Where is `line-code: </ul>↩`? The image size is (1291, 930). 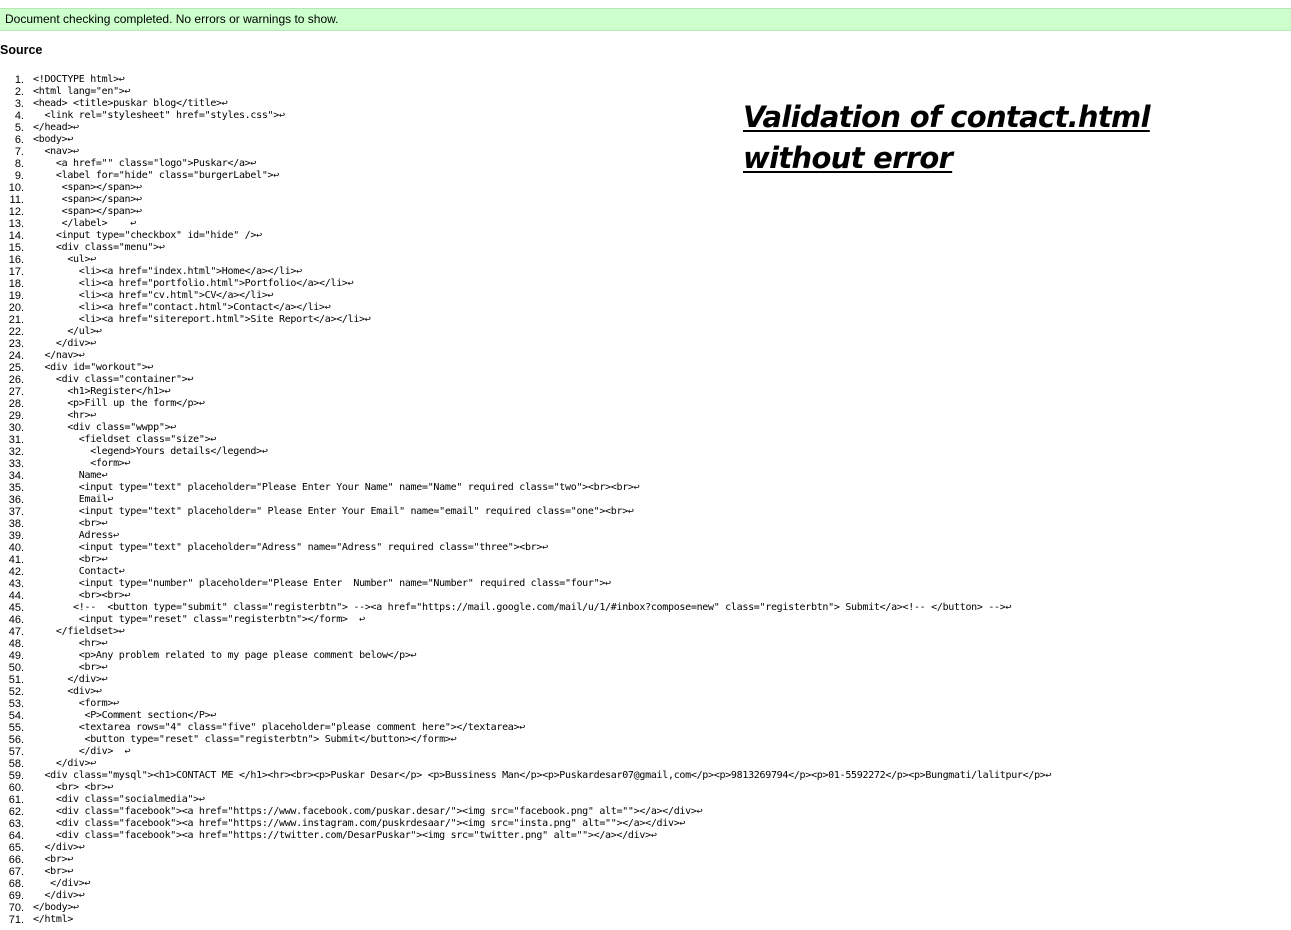 line-code: </ul>↩ is located at coordinates (67, 331).